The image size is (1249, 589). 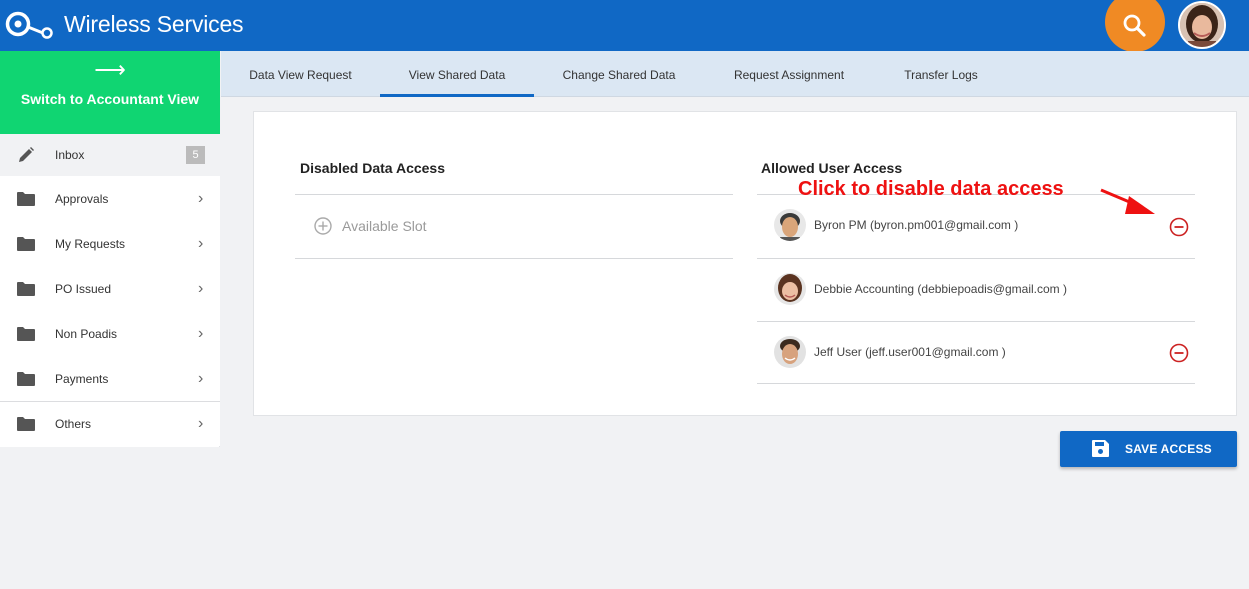 I want to click on sidebar-item-label: Payments, so click(x=82, y=378).